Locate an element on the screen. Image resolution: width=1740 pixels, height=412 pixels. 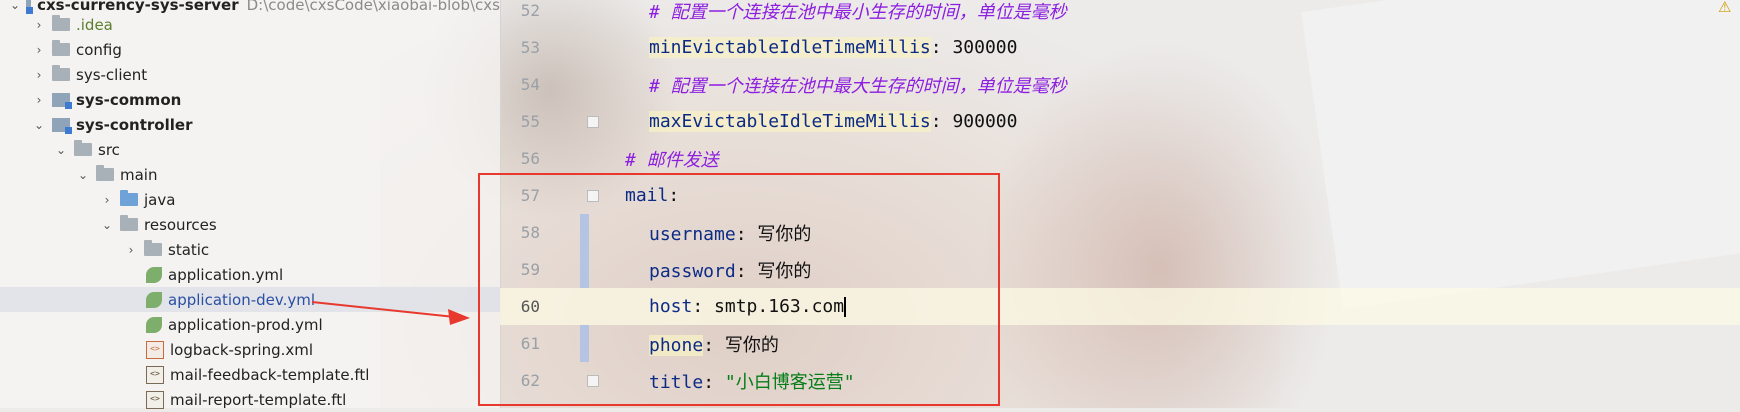
tree-item-label: config is located at coordinates (99, 49).